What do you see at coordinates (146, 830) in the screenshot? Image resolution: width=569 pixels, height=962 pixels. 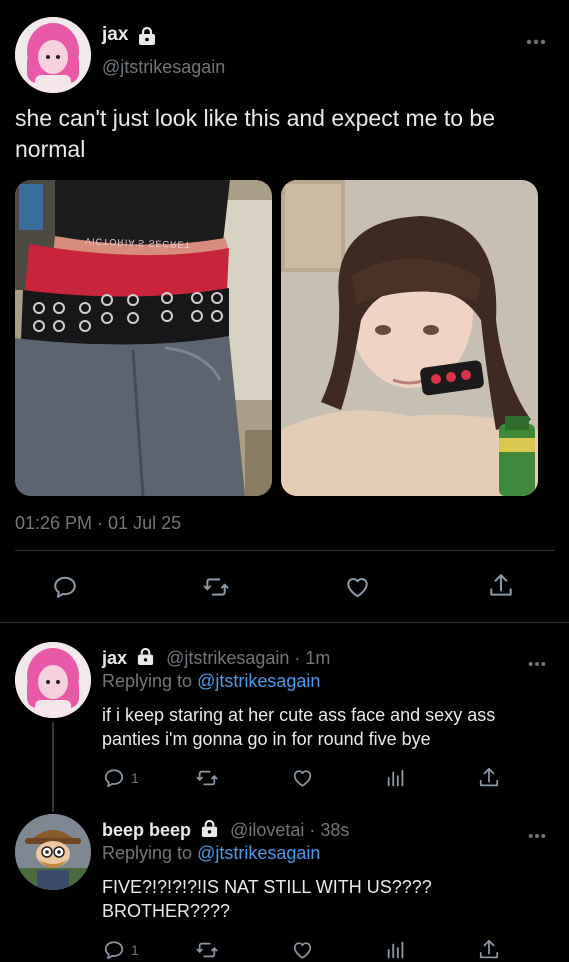 I see `display-name: beep beep` at bounding box center [146, 830].